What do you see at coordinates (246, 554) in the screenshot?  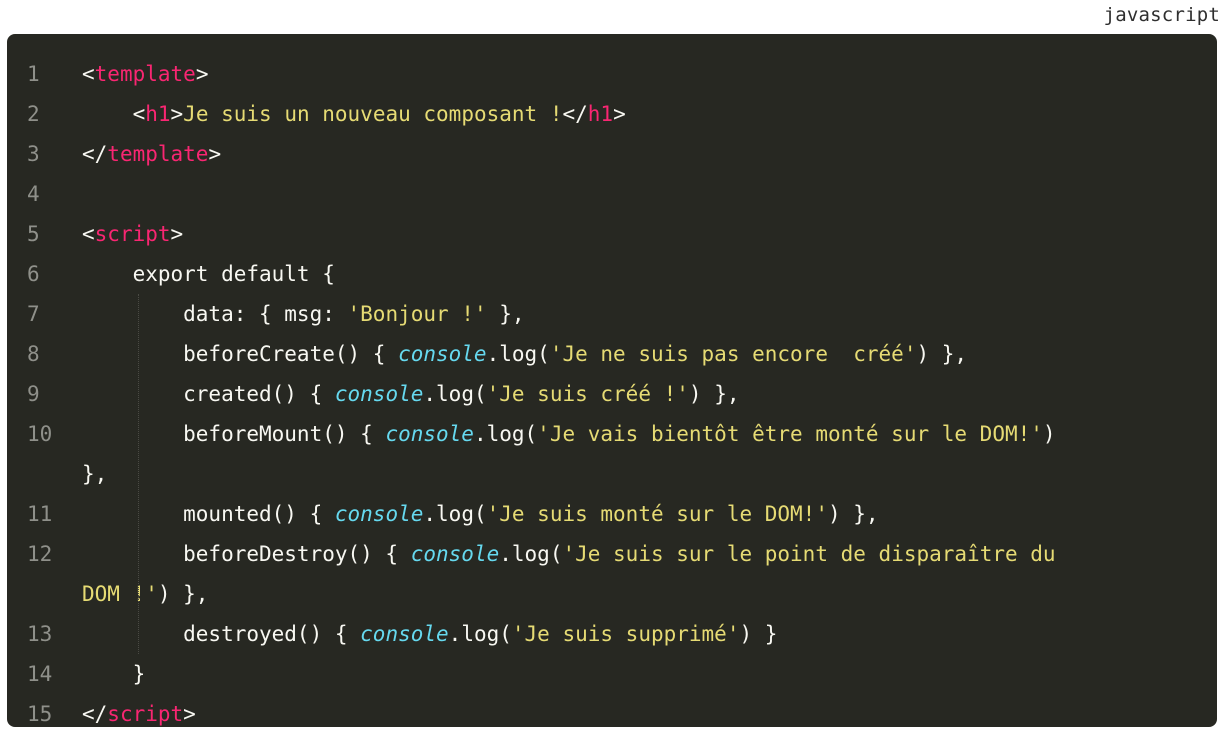 I see `code-token: beforeDestroy() {` at bounding box center [246, 554].